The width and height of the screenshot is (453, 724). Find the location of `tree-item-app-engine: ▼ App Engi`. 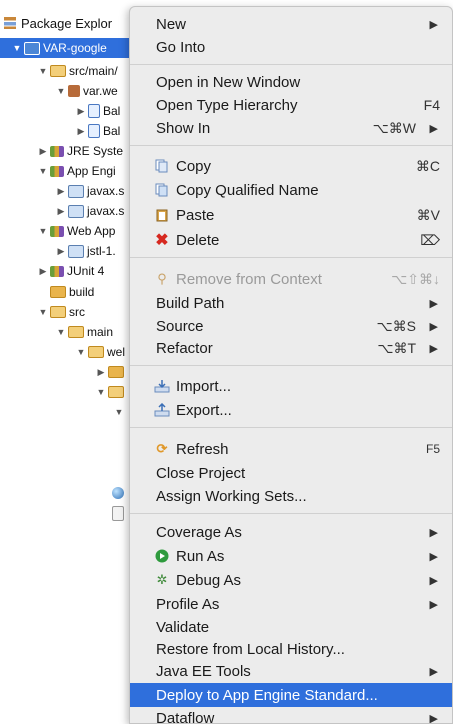

tree-item-app-engine: ▼ App Engi is located at coordinates (77, 171).